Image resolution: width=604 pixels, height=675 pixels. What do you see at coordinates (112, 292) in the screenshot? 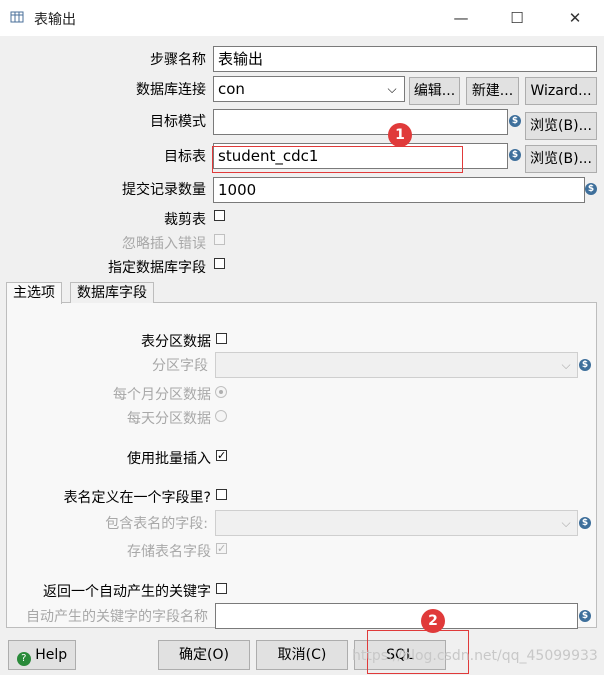
I see `tab-database-fields: 数据库字段` at bounding box center [112, 292].